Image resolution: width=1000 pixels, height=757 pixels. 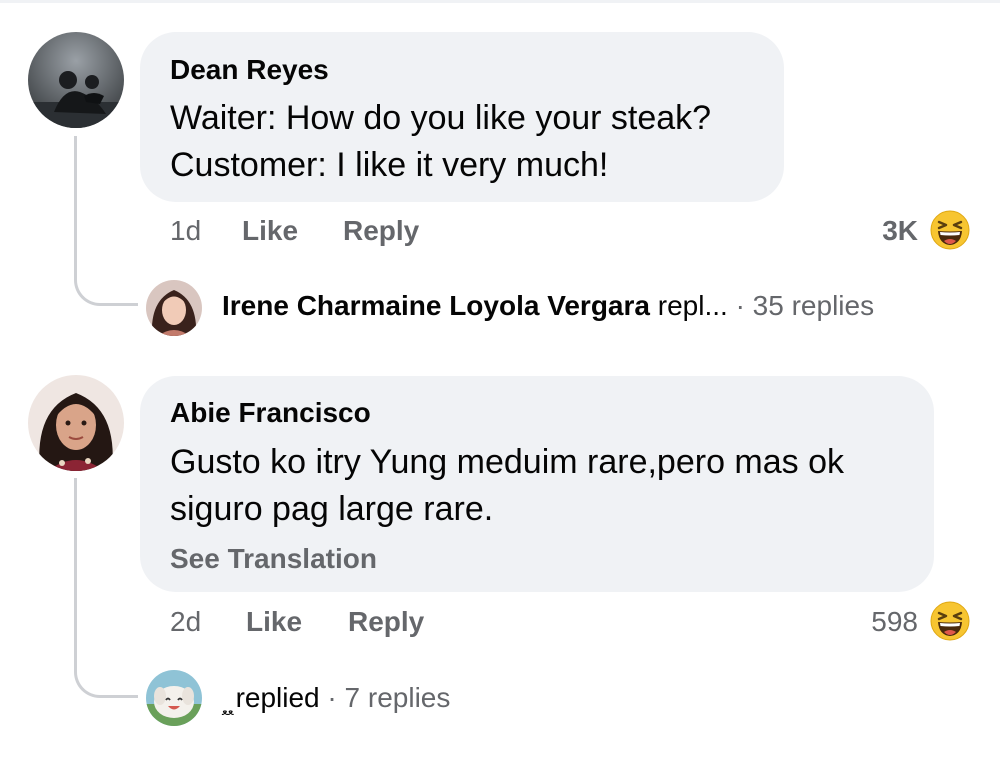 I want to click on reaction-count: 598, so click(x=894, y=622).